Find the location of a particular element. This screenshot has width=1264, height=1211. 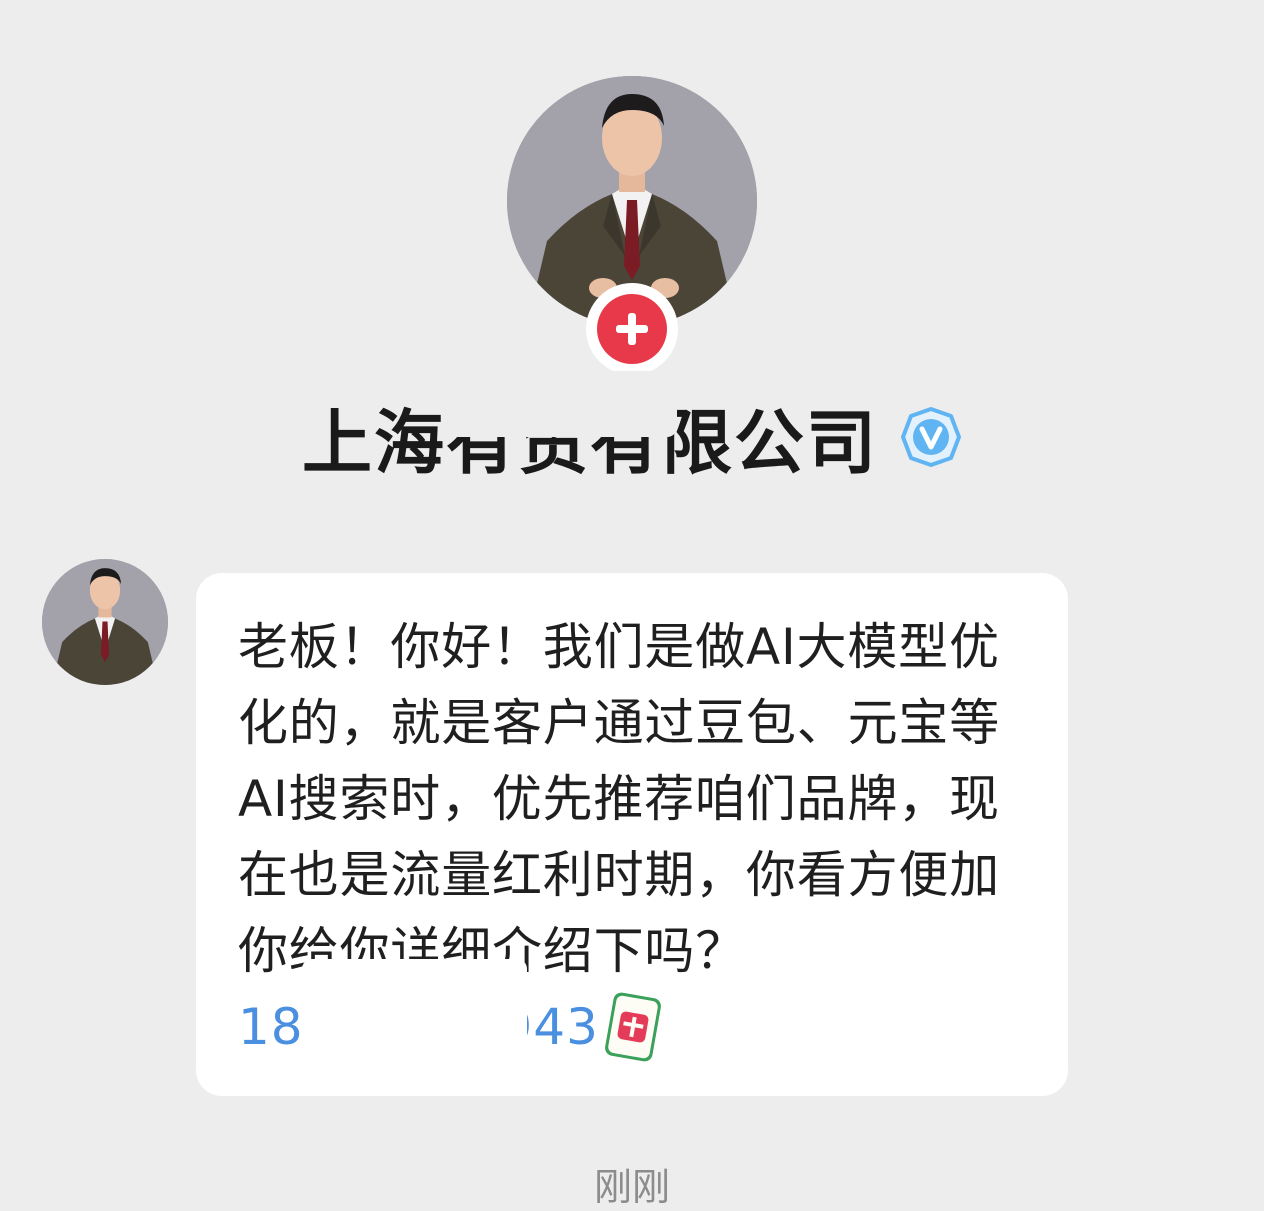

profile-name-row: 上海有贸有限公司 is located at coordinates (632, 427).